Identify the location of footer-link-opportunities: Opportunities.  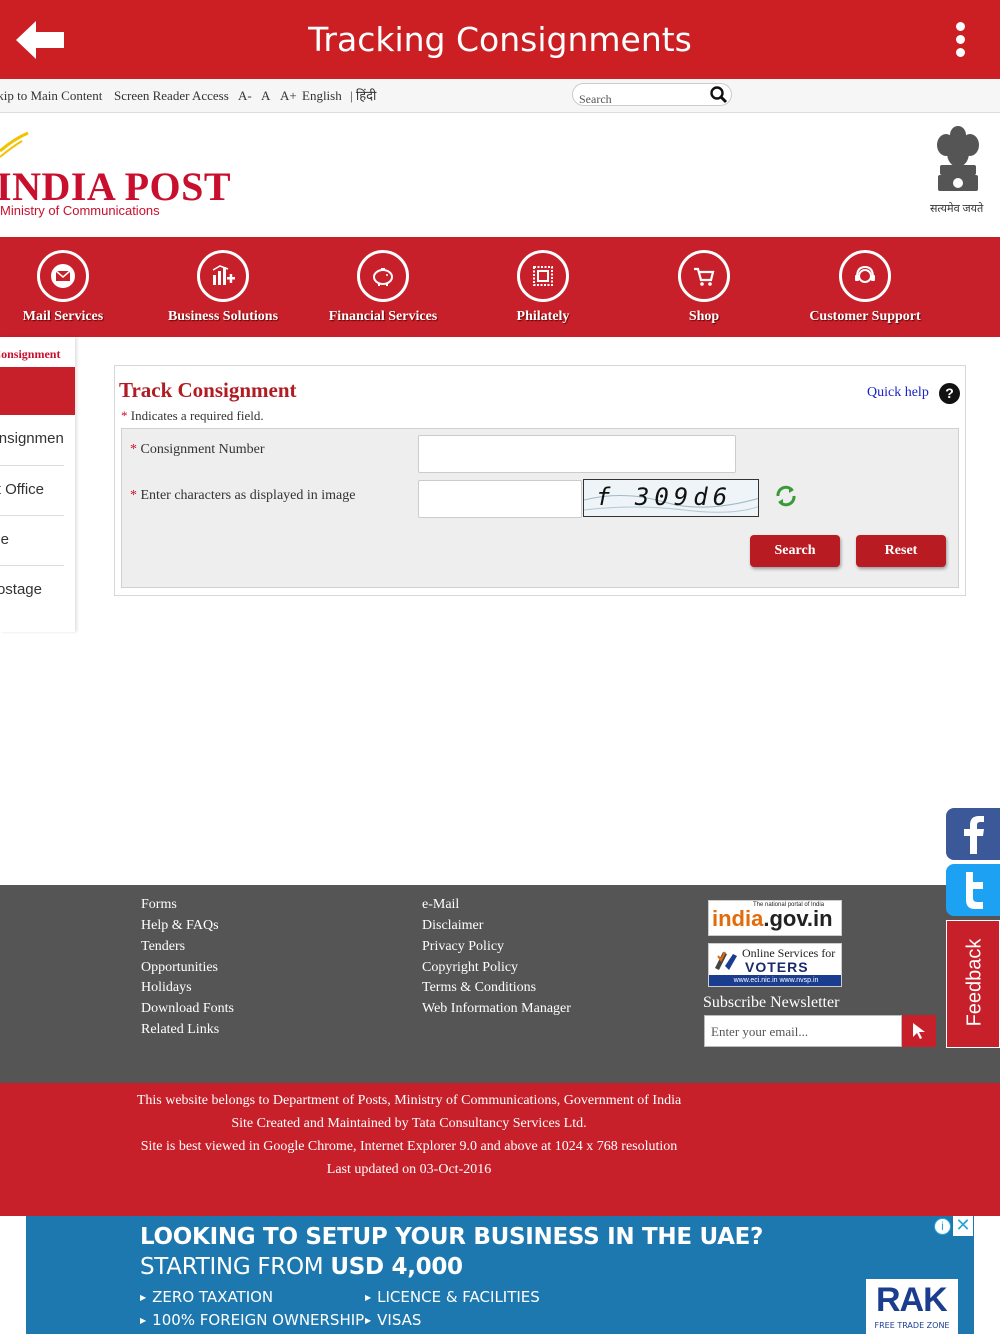
(179, 968).